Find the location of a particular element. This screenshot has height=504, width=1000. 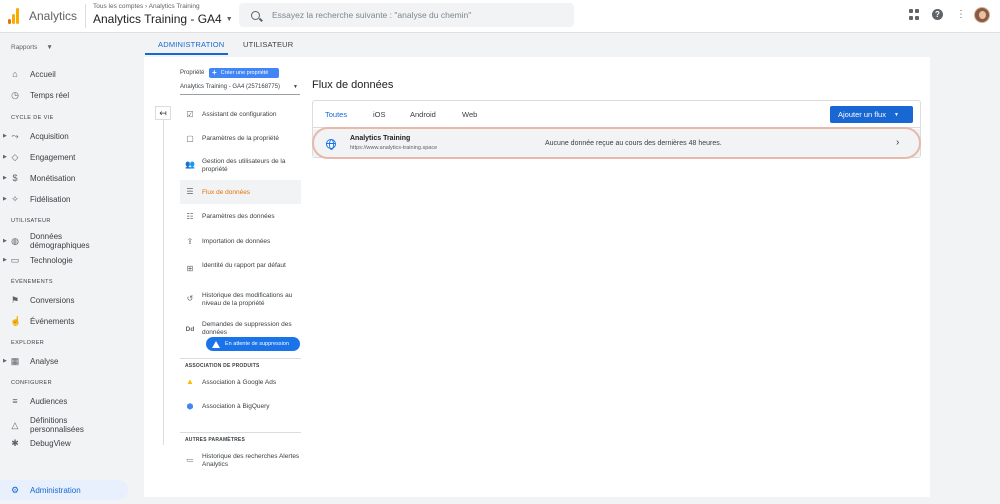

nav-label: Monétisation is located at coordinates (53, 178).